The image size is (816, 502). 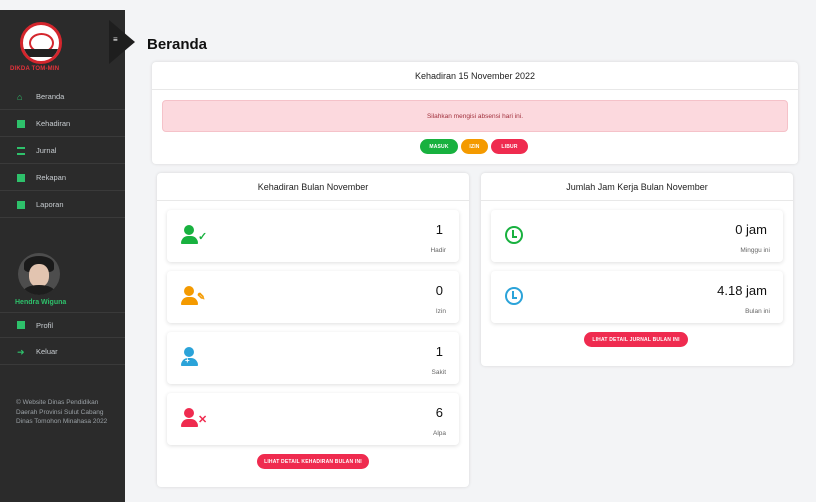 What do you see at coordinates (62, 151) in the screenshot?
I see `sidebar-item-jurnal: Jurnal` at bounding box center [62, 151].